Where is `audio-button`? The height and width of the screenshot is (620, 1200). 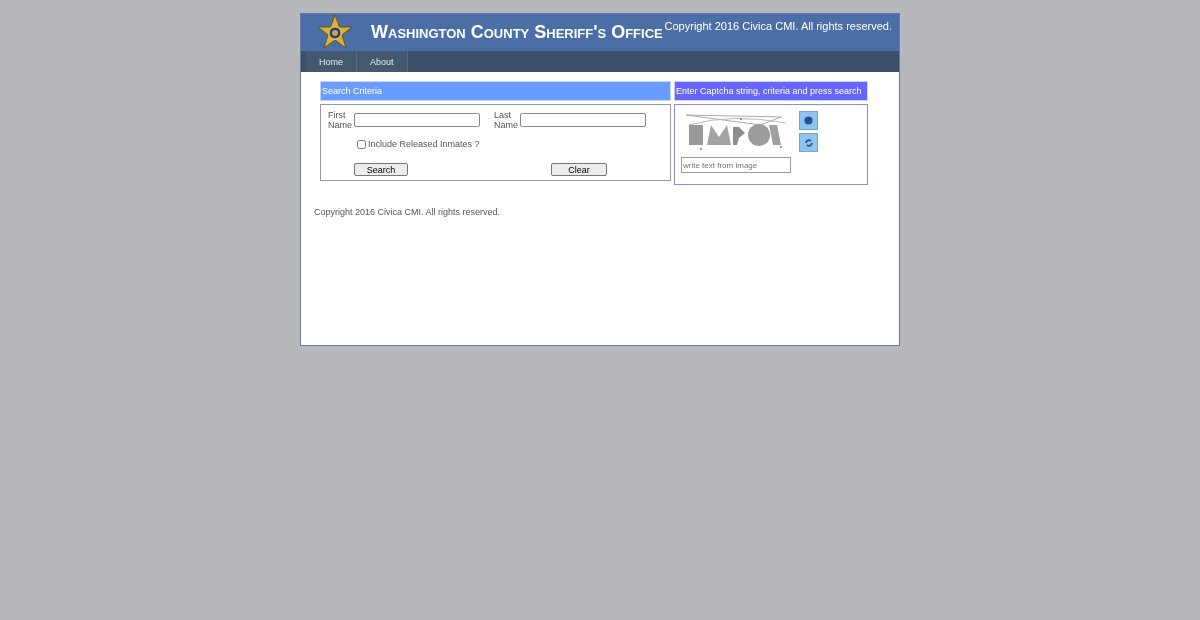
audio-button is located at coordinates (808, 120).